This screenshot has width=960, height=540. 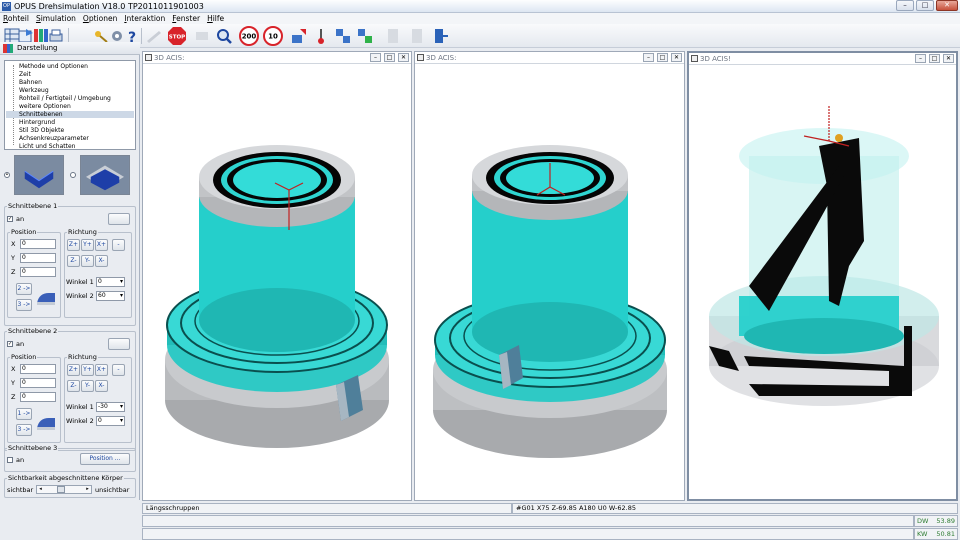 What do you see at coordinates (65, 98) in the screenshot?
I see `tree-item: Rohteil / Fertigteil / Umgebung` at bounding box center [65, 98].